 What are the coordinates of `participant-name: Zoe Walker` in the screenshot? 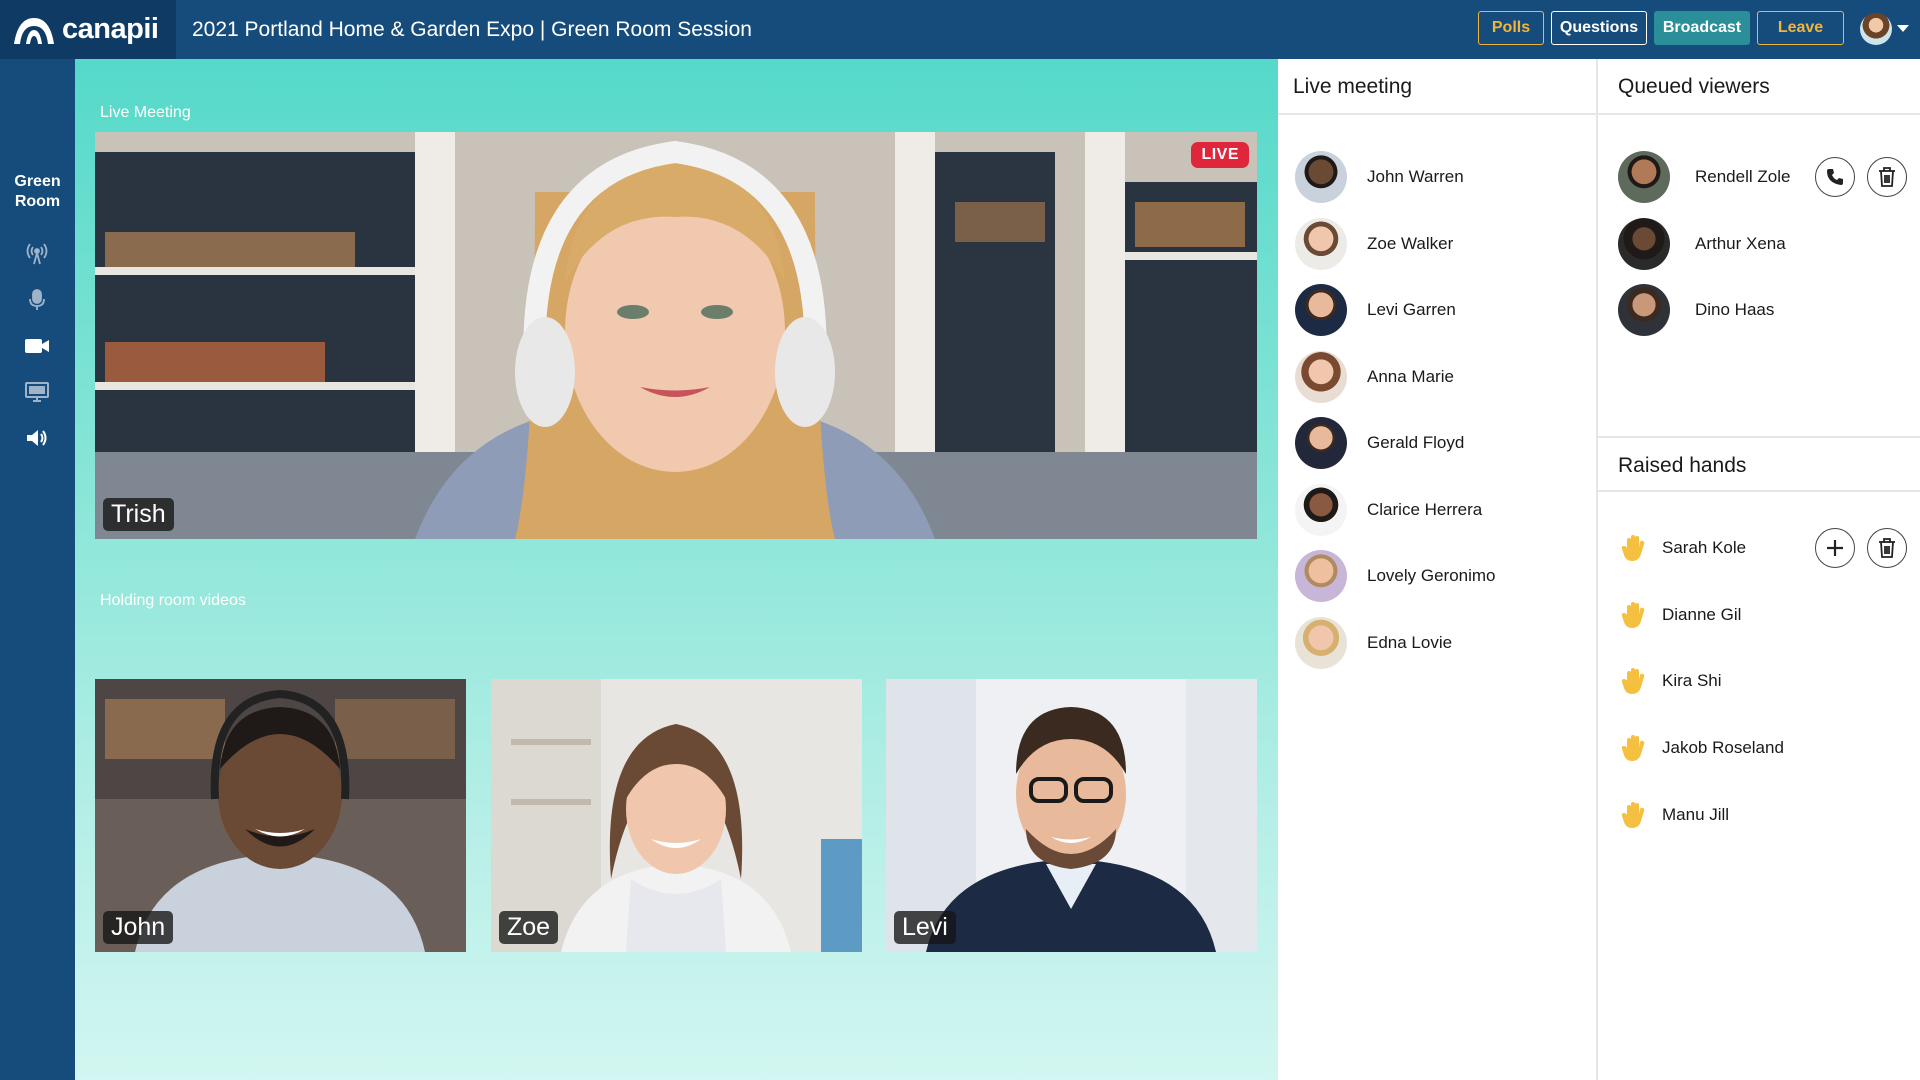 It's located at (1410, 243).